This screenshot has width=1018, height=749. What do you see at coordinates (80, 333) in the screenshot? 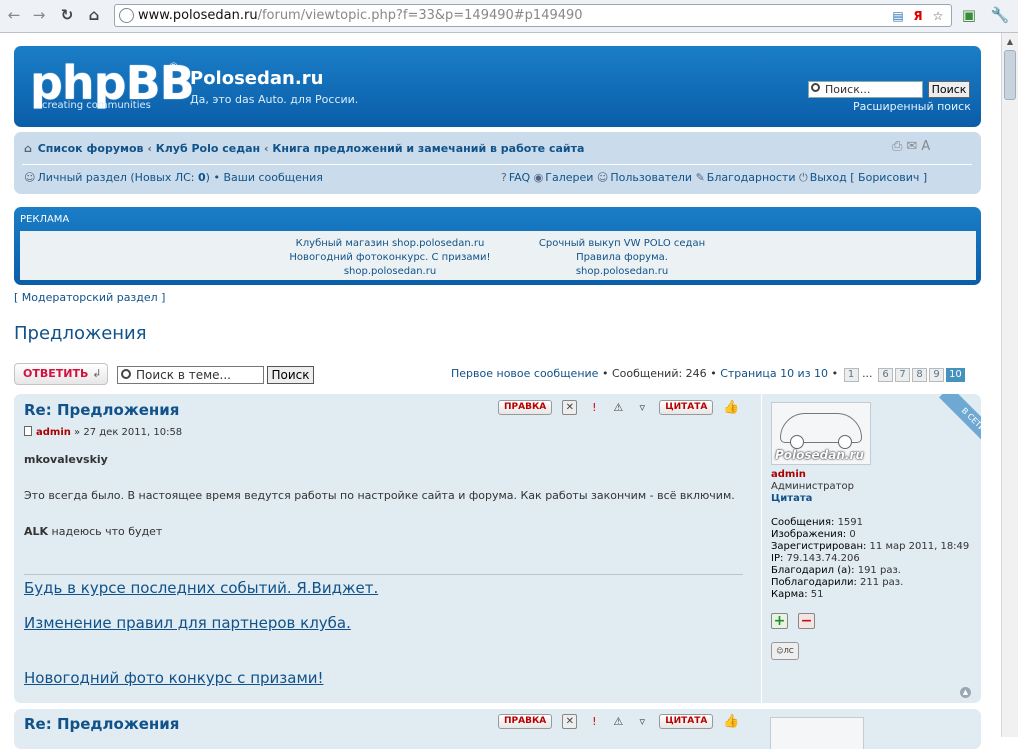
I see `page-title: Предложения` at bounding box center [80, 333].